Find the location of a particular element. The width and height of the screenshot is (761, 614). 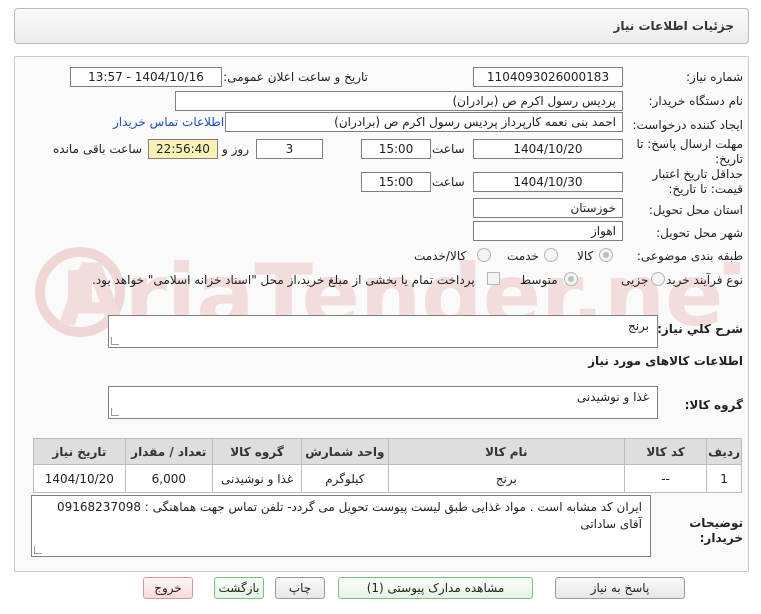

buyer-contact-link: اطلاعات تماس خریدار is located at coordinates (168, 122).